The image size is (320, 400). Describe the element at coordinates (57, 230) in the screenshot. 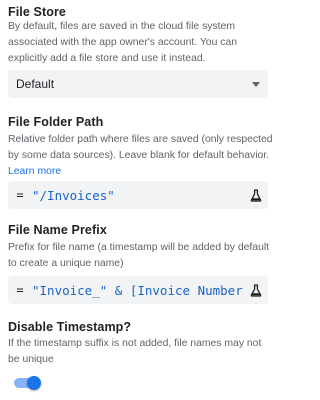

I see `file-name-prefix-title: File Name Prefix` at that location.